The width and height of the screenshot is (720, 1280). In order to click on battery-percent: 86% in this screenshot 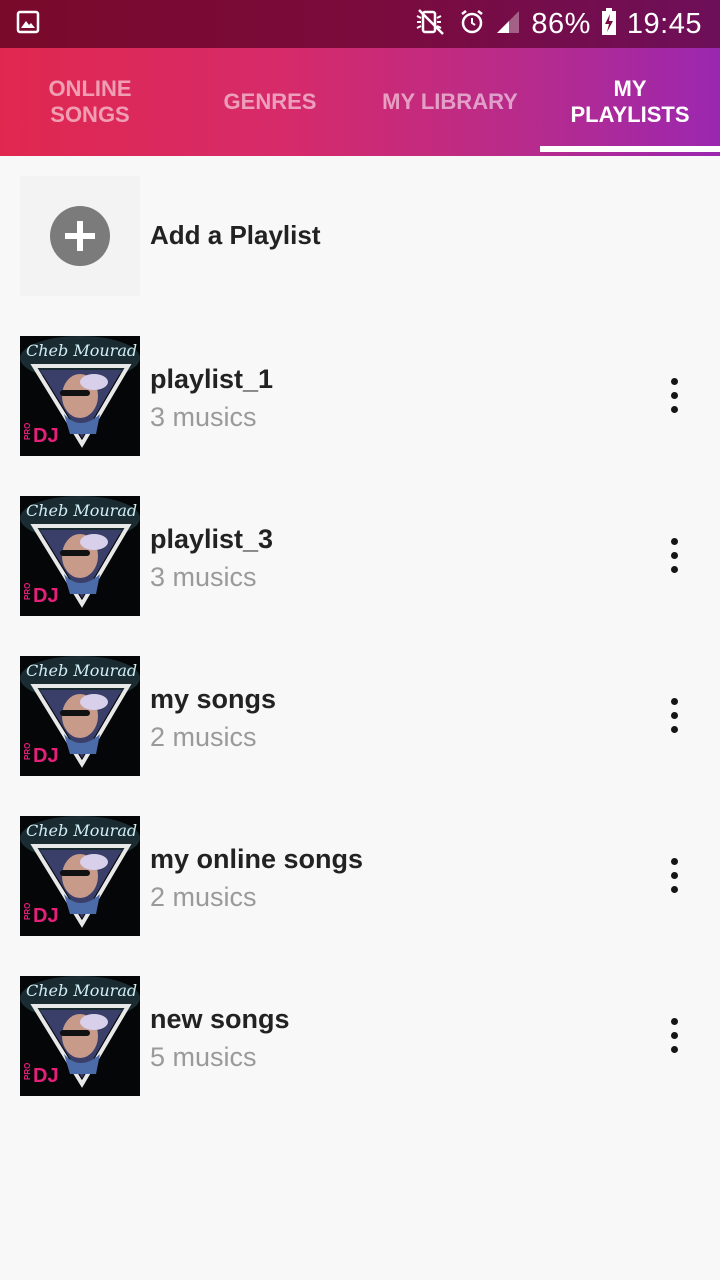, I will do `click(561, 23)`.